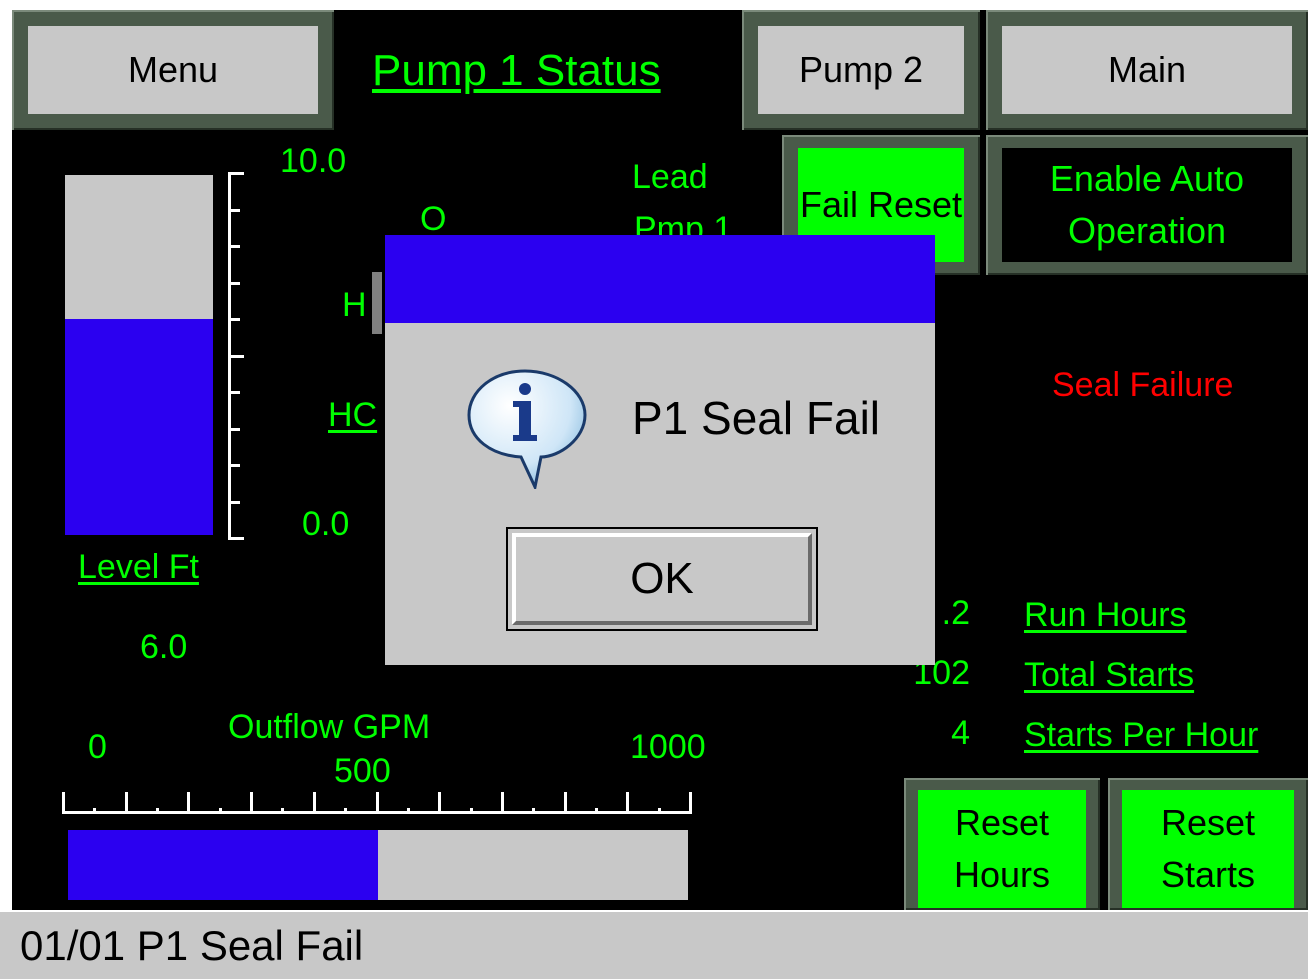  What do you see at coordinates (353, 415) in the screenshot?
I see `partial-label-hc: HC` at bounding box center [353, 415].